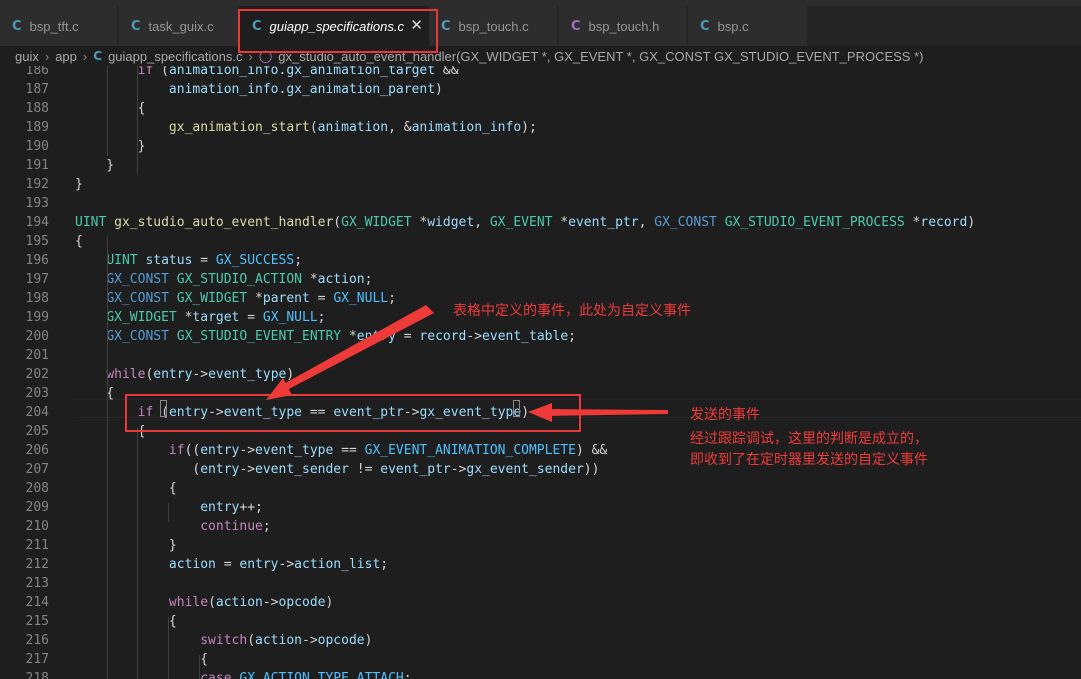 This screenshot has width=1081, height=679. I want to click on annotation-table-event: 表格中定义的事件，此处为自定义事件, so click(572, 311).